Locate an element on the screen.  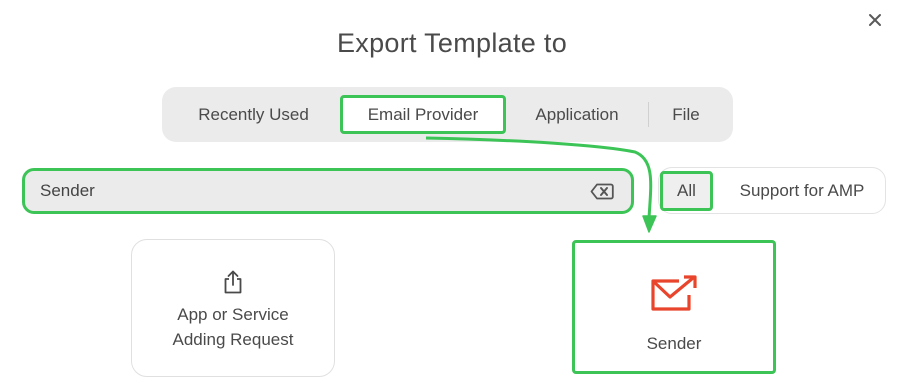
search-field: Sender is located at coordinates (328, 191).